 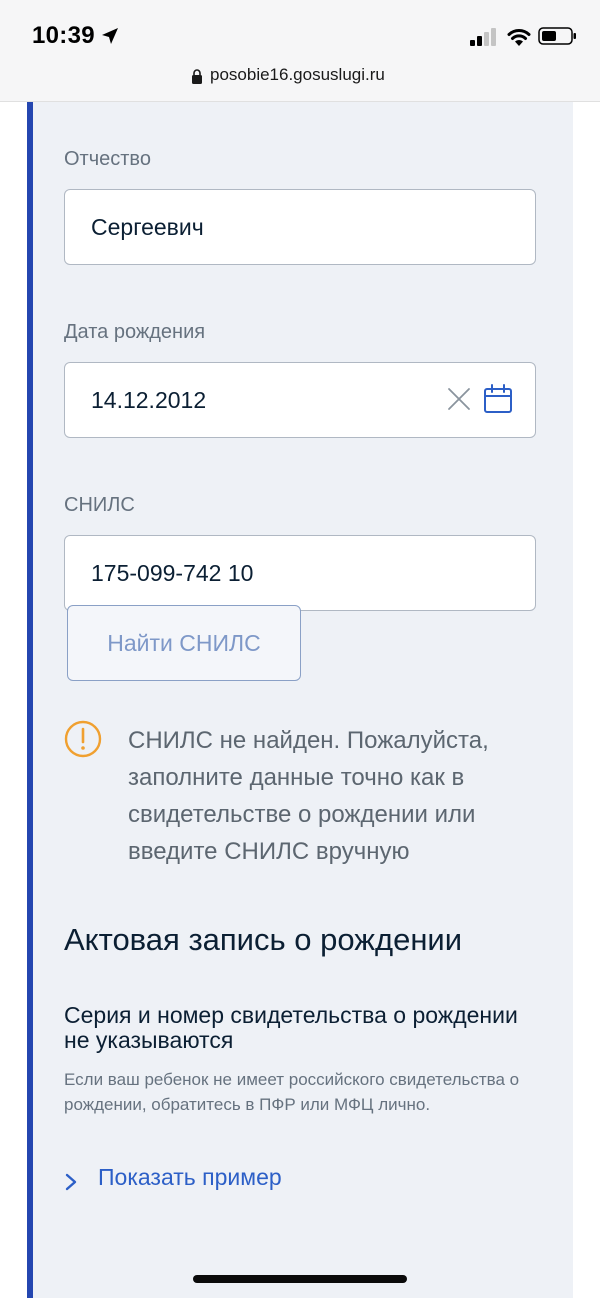 What do you see at coordinates (297, 75) in the screenshot?
I see `url-text: posobie16.gosuslugi.ru` at bounding box center [297, 75].